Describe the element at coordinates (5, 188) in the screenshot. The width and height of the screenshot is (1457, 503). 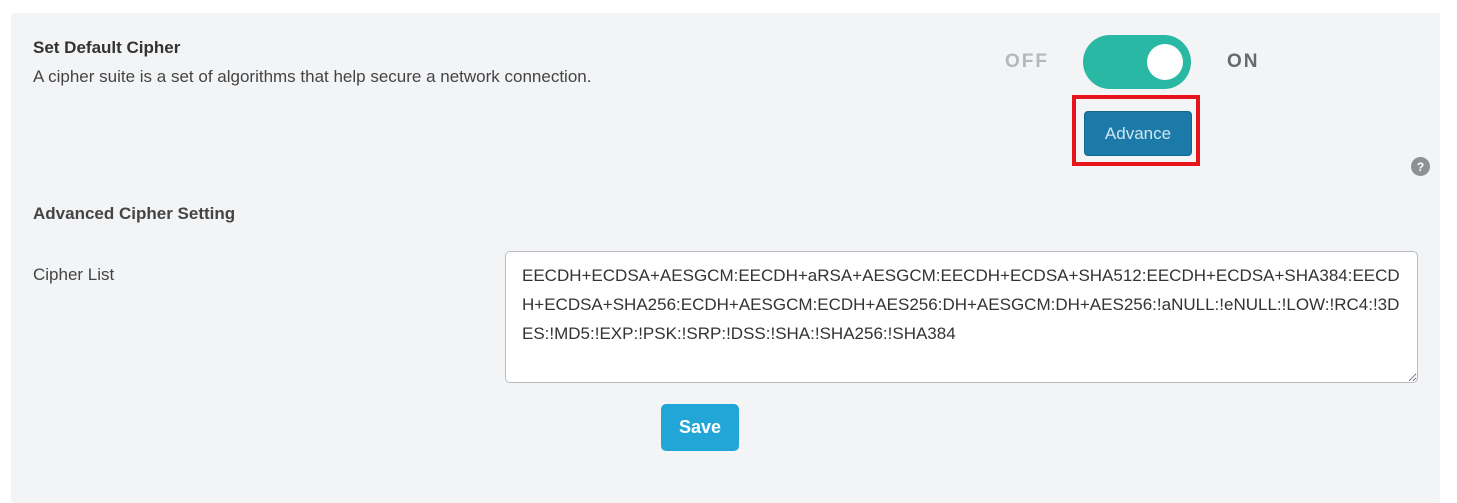
I see `section-divider` at that location.